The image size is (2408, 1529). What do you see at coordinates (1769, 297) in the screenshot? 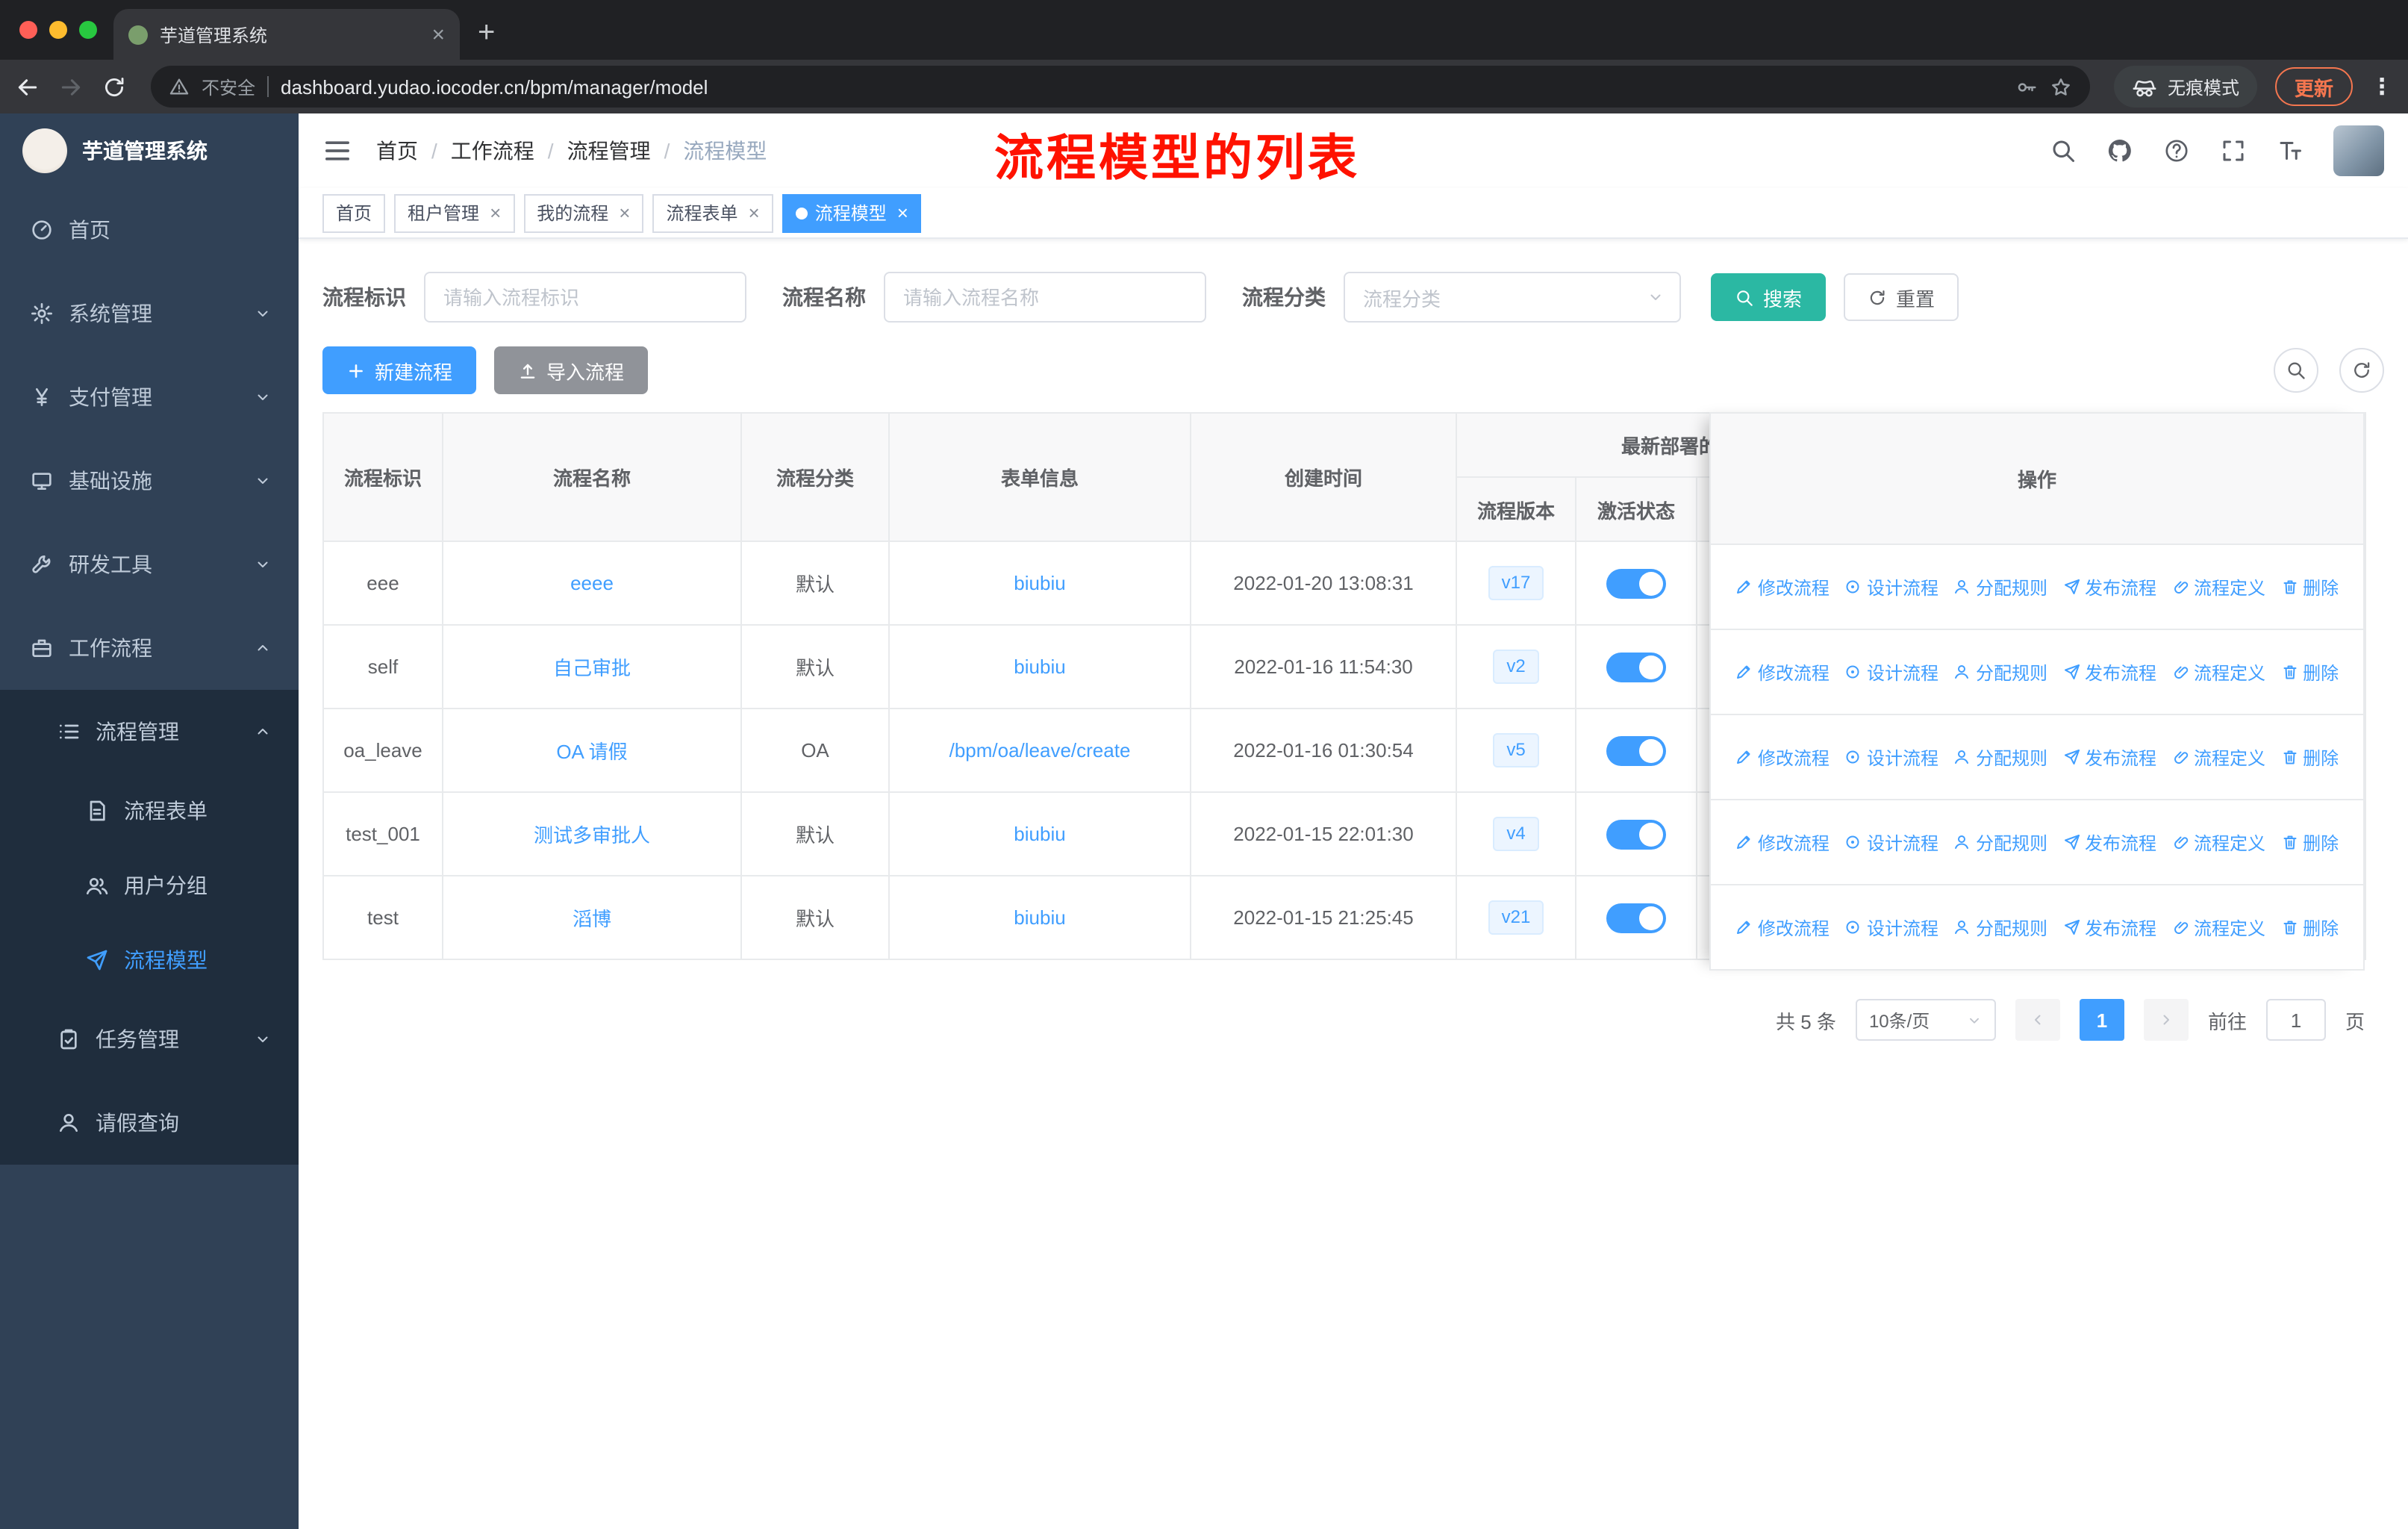
I see `search-button: 搜索` at bounding box center [1769, 297].